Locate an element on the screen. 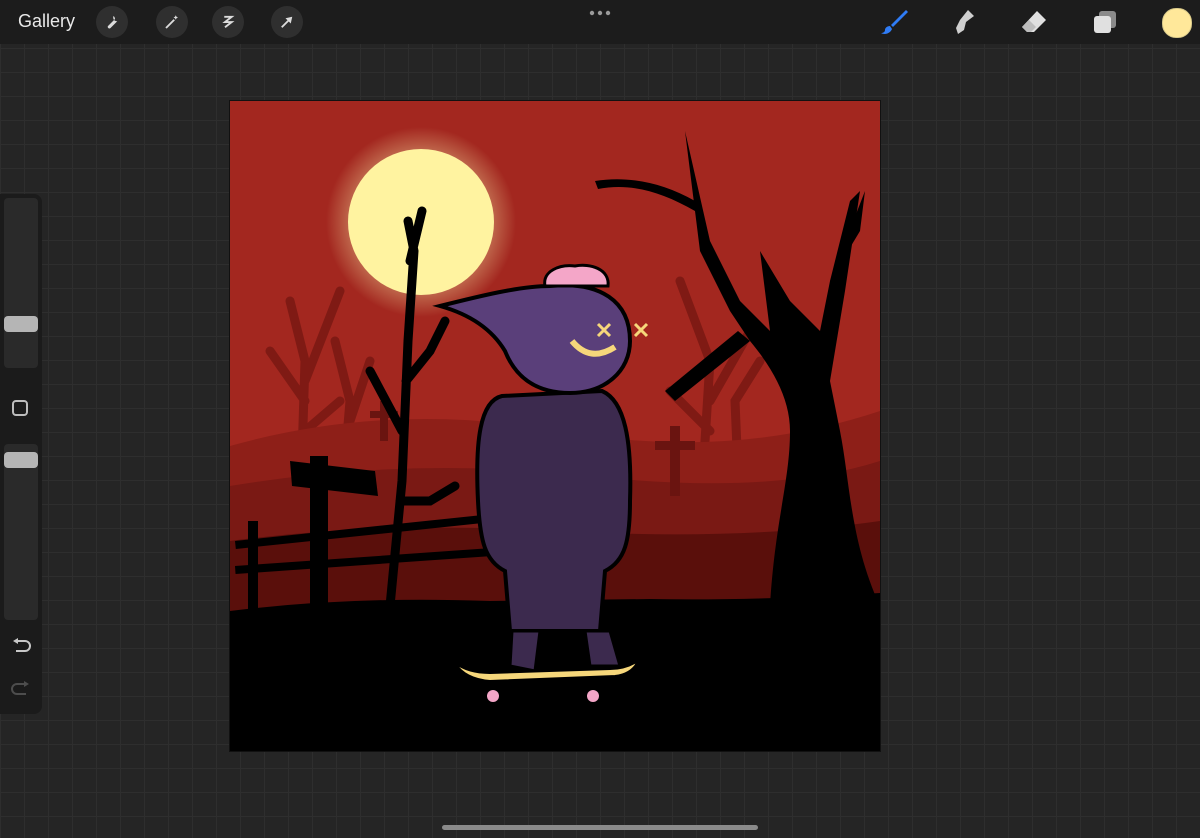 The height and width of the screenshot is (838, 1200). left-sidebar is located at coordinates (21, 454).